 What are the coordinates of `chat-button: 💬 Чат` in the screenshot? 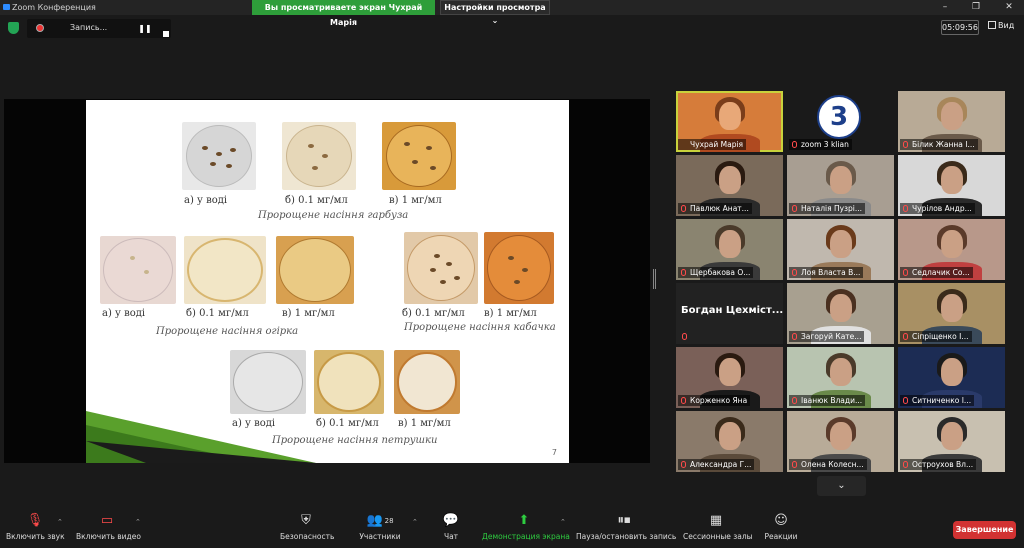 It's located at (451, 530).